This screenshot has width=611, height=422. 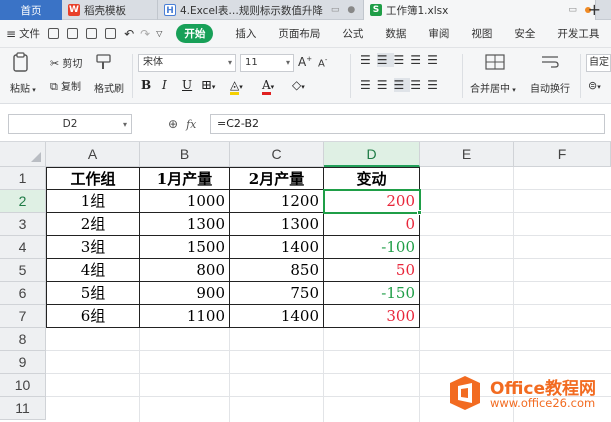 What do you see at coordinates (184, 224) in the screenshot?
I see `cell-b3: 1300` at bounding box center [184, 224].